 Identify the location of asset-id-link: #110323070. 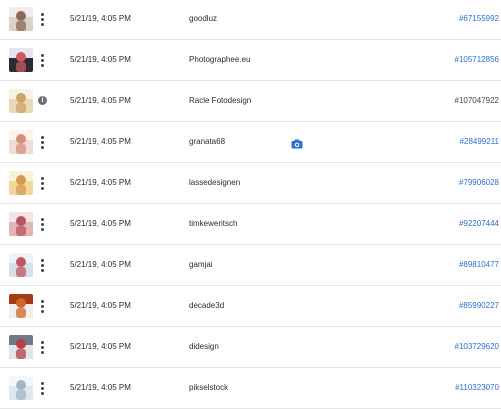
(477, 388).